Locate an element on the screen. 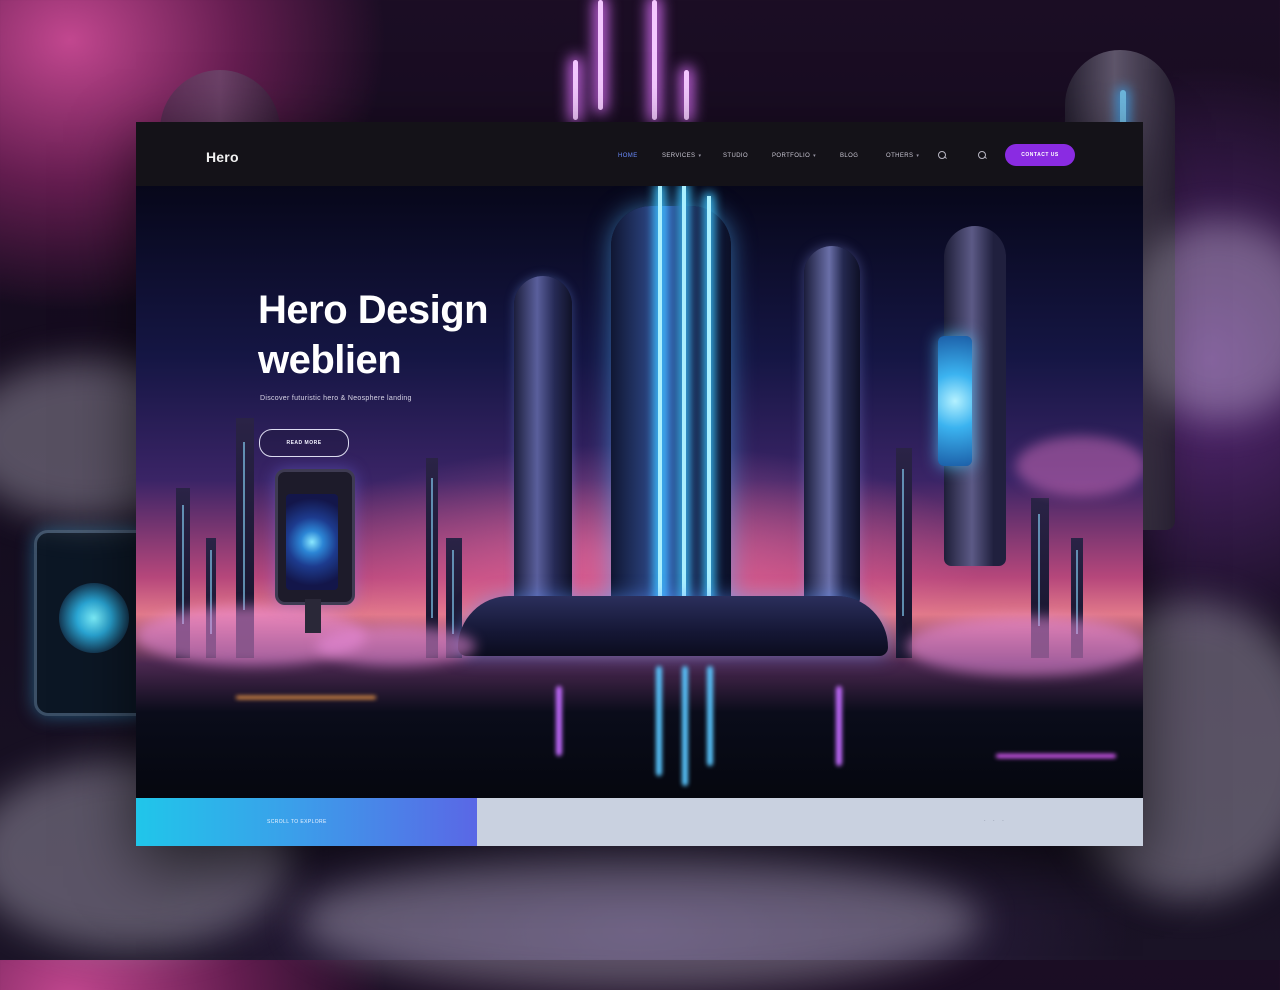 The image size is (1280, 990). nav-item-portfolio: PORTFOLIO ▾ is located at coordinates (794, 156).